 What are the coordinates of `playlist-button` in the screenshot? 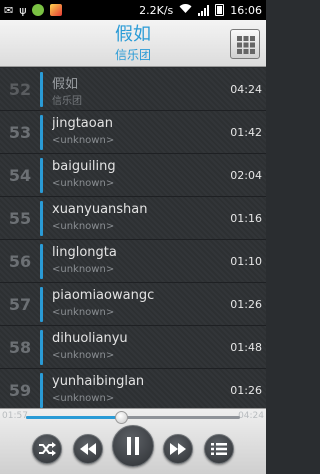 It's located at (219, 449).